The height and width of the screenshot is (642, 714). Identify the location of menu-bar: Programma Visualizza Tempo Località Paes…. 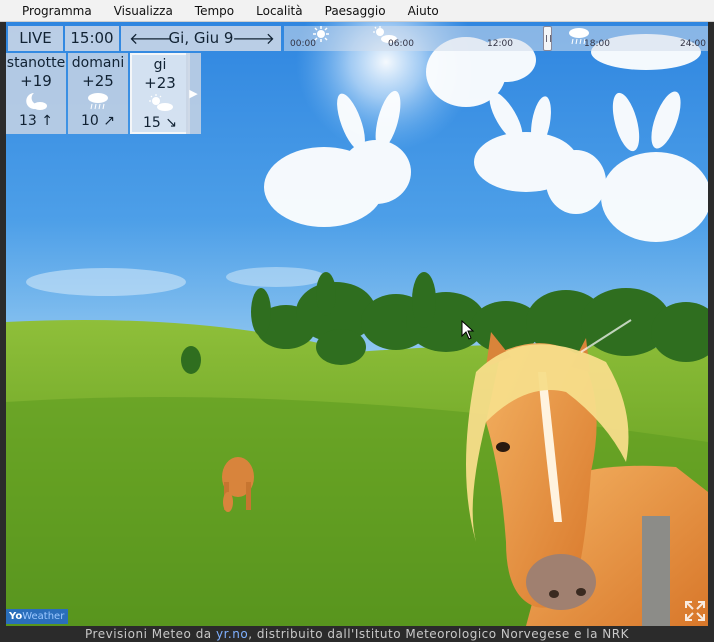
(357, 11).